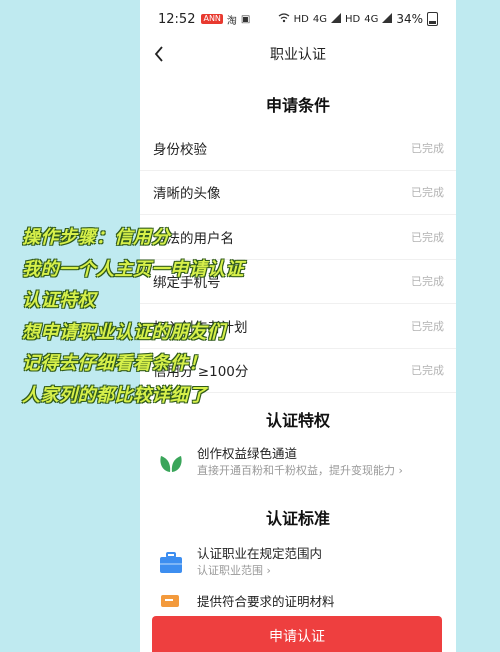 Image resolution: width=500 pixels, height=652 pixels. Describe the element at coordinates (284, 19) in the screenshot. I see `wifi-icon` at that location.